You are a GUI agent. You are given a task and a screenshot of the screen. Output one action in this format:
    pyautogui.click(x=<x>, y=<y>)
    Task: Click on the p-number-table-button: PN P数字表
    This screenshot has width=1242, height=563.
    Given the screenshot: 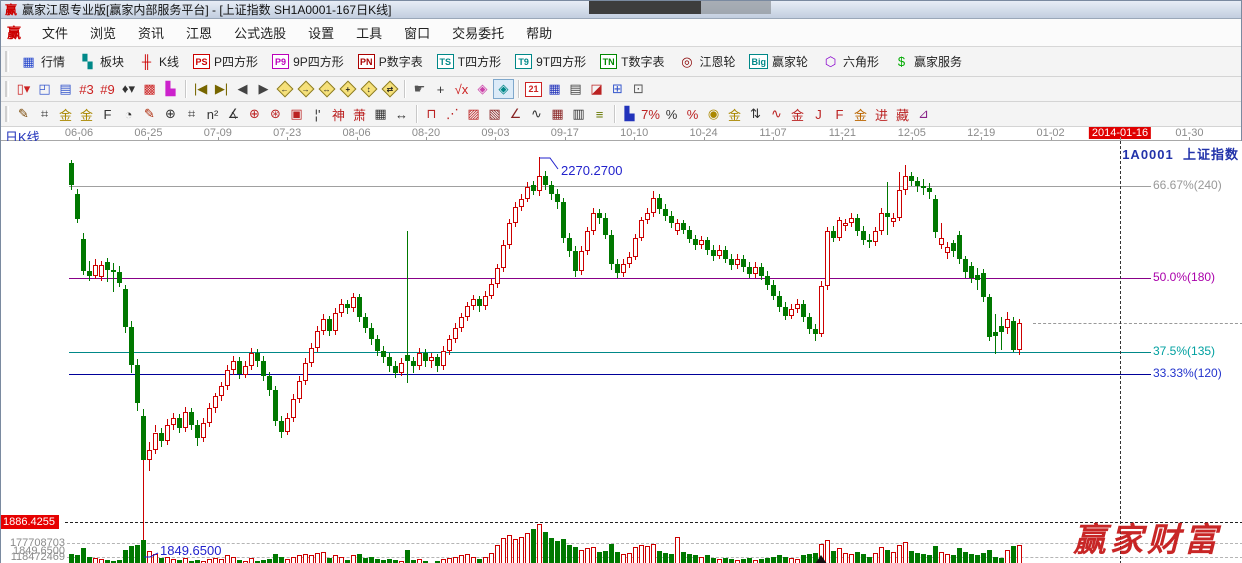 What is the action you would take?
    pyautogui.click(x=390, y=61)
    